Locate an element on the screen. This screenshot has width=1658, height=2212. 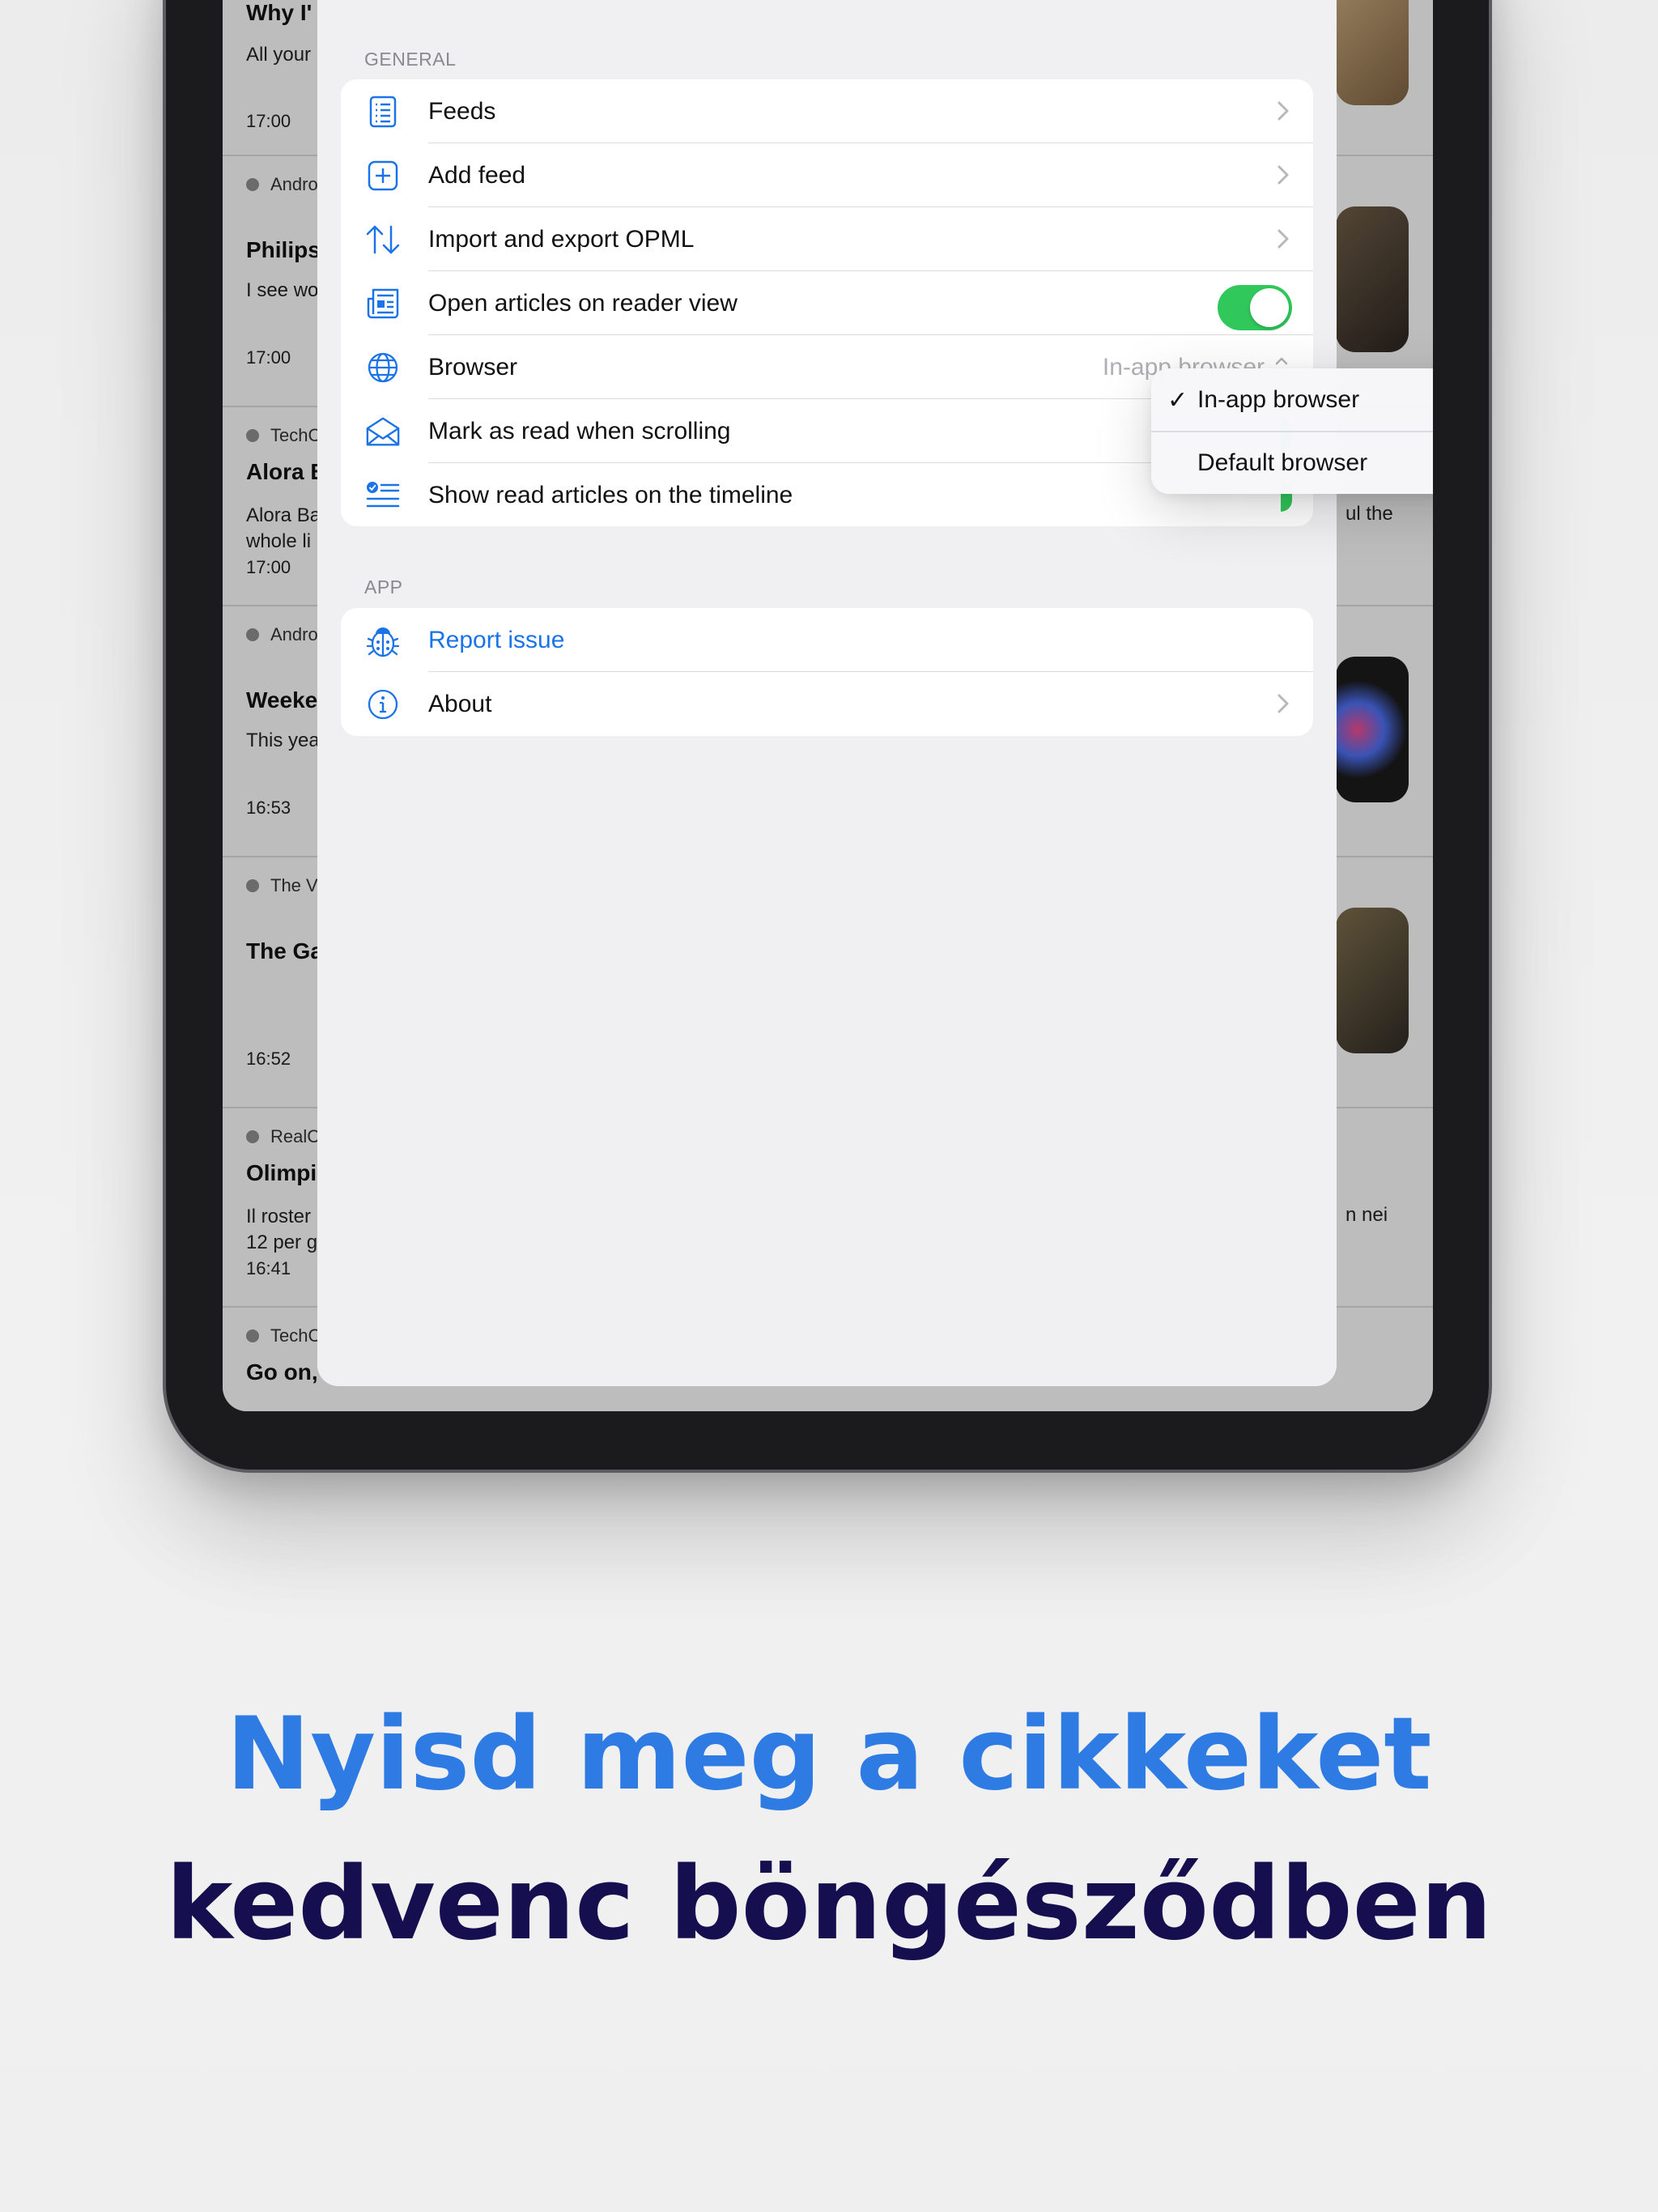
settings-row-label: Open articles on reader view is located at coordinates (583, 303).